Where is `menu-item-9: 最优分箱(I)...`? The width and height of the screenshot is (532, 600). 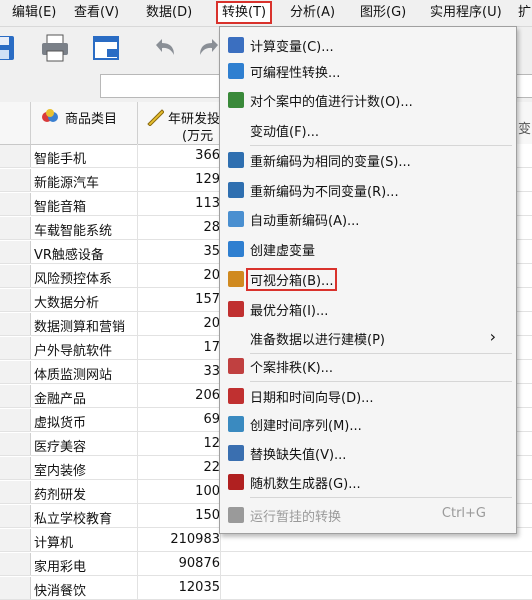 menu-item-9: 最优分箱(I)... is located at coordinates (368, 309).